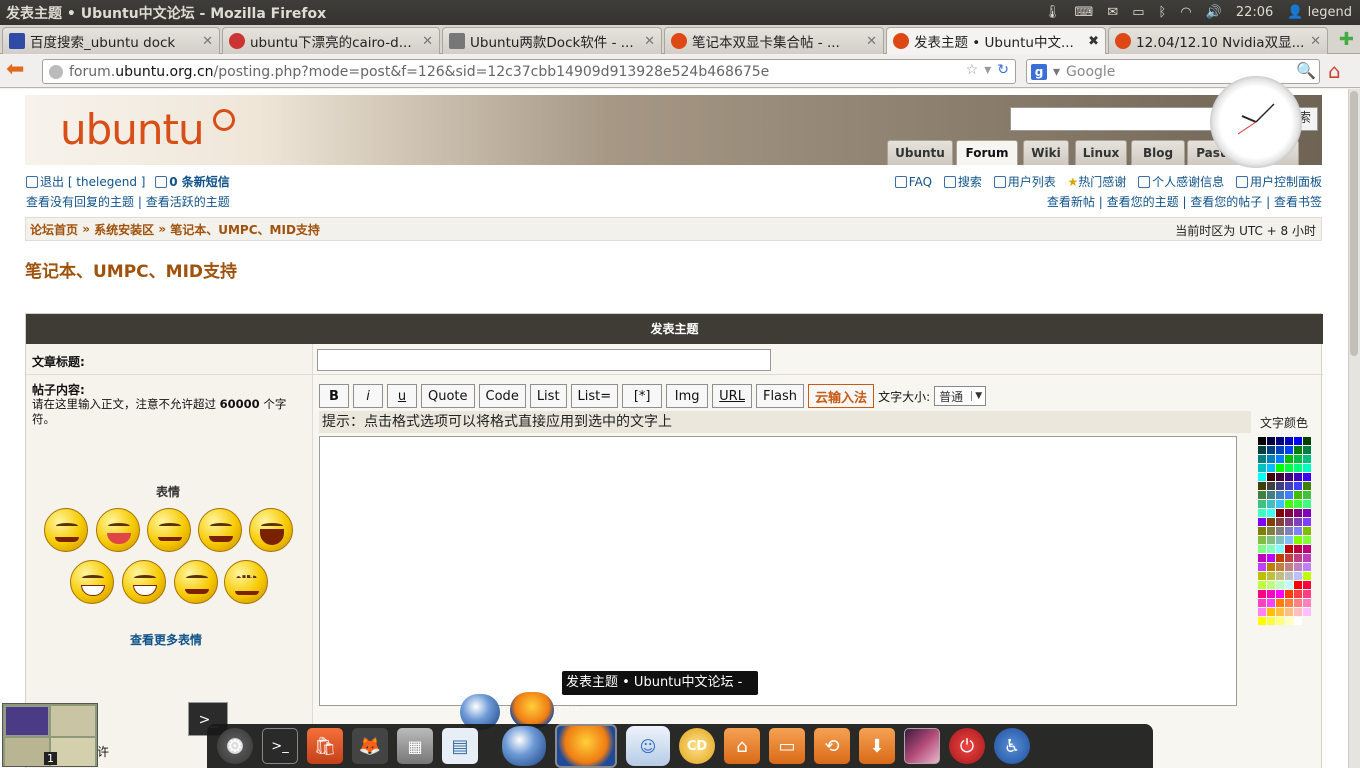 This screenshot has height=768, width=1360. Describe the element at coordinates (368, 396) in the screenshot. I see `italic-button: i` at that location.